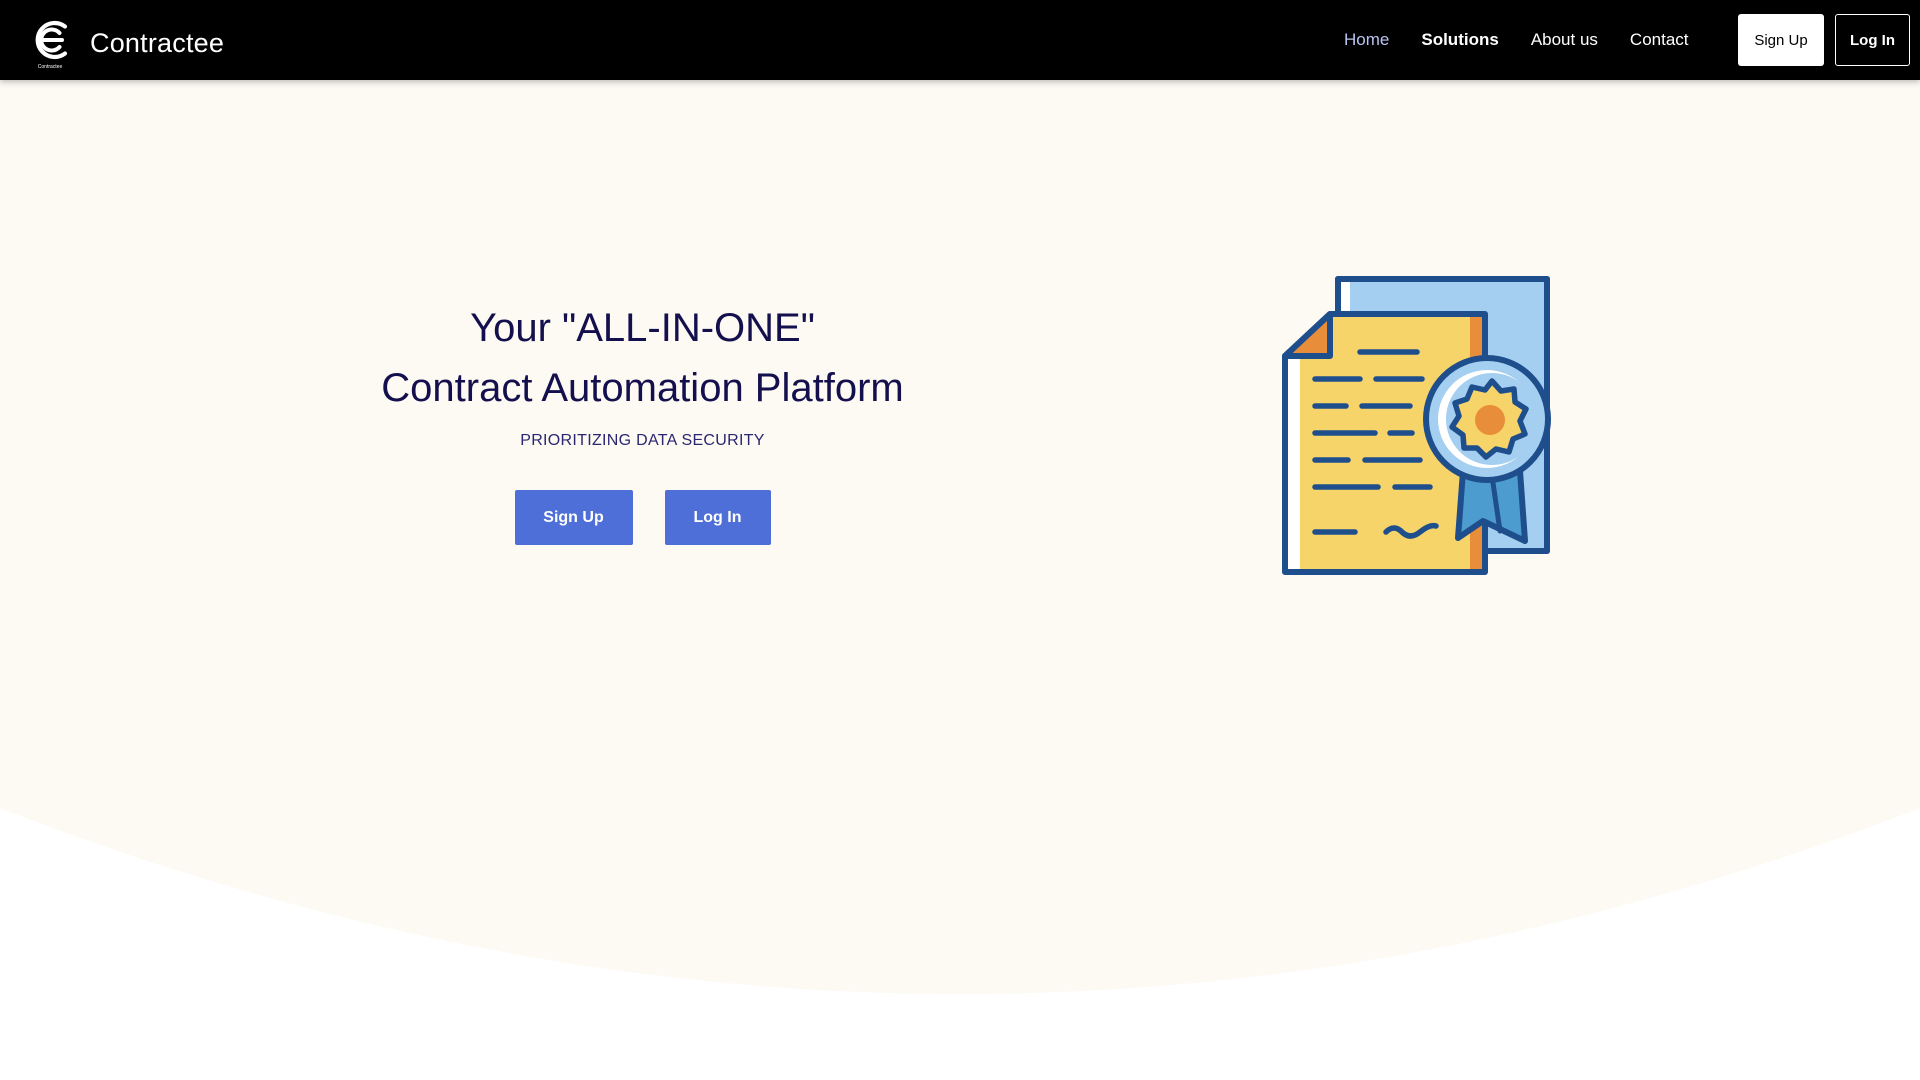  What do you see at coordinates (1659, 40) in the screenshot?
I see `nav-link-contact: Contact` at bounding box center [1659, 40].